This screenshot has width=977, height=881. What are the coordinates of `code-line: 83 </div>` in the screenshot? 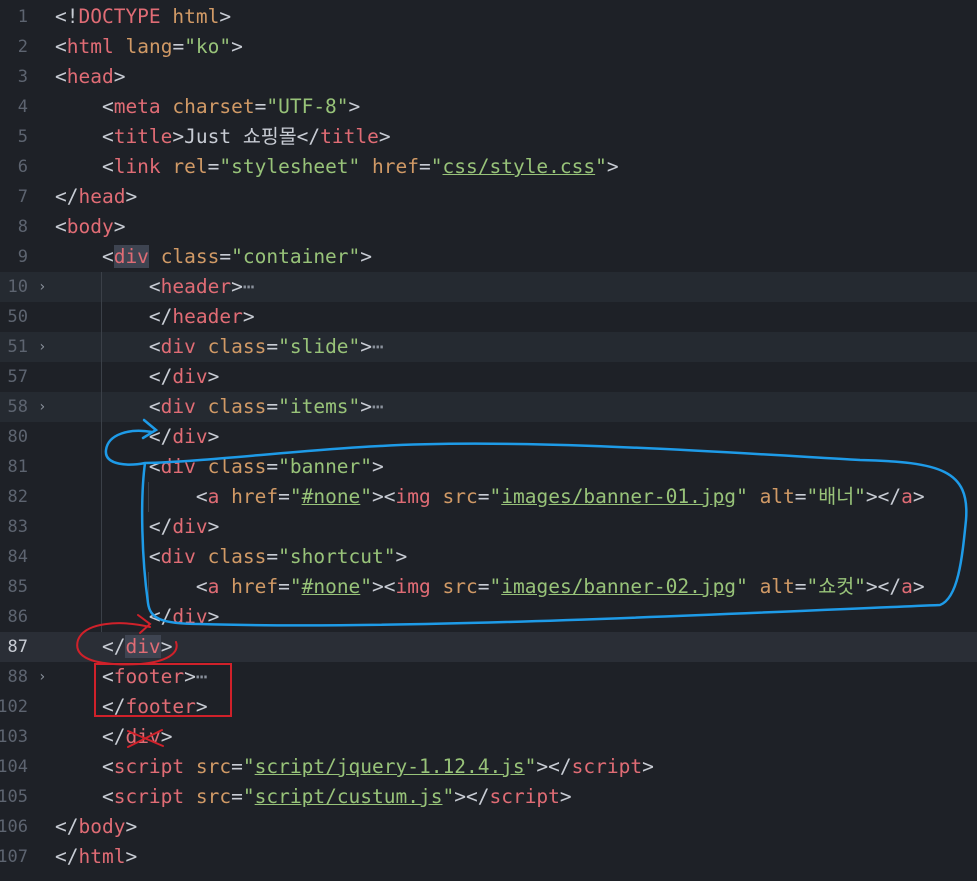 It's located at (488, 527).